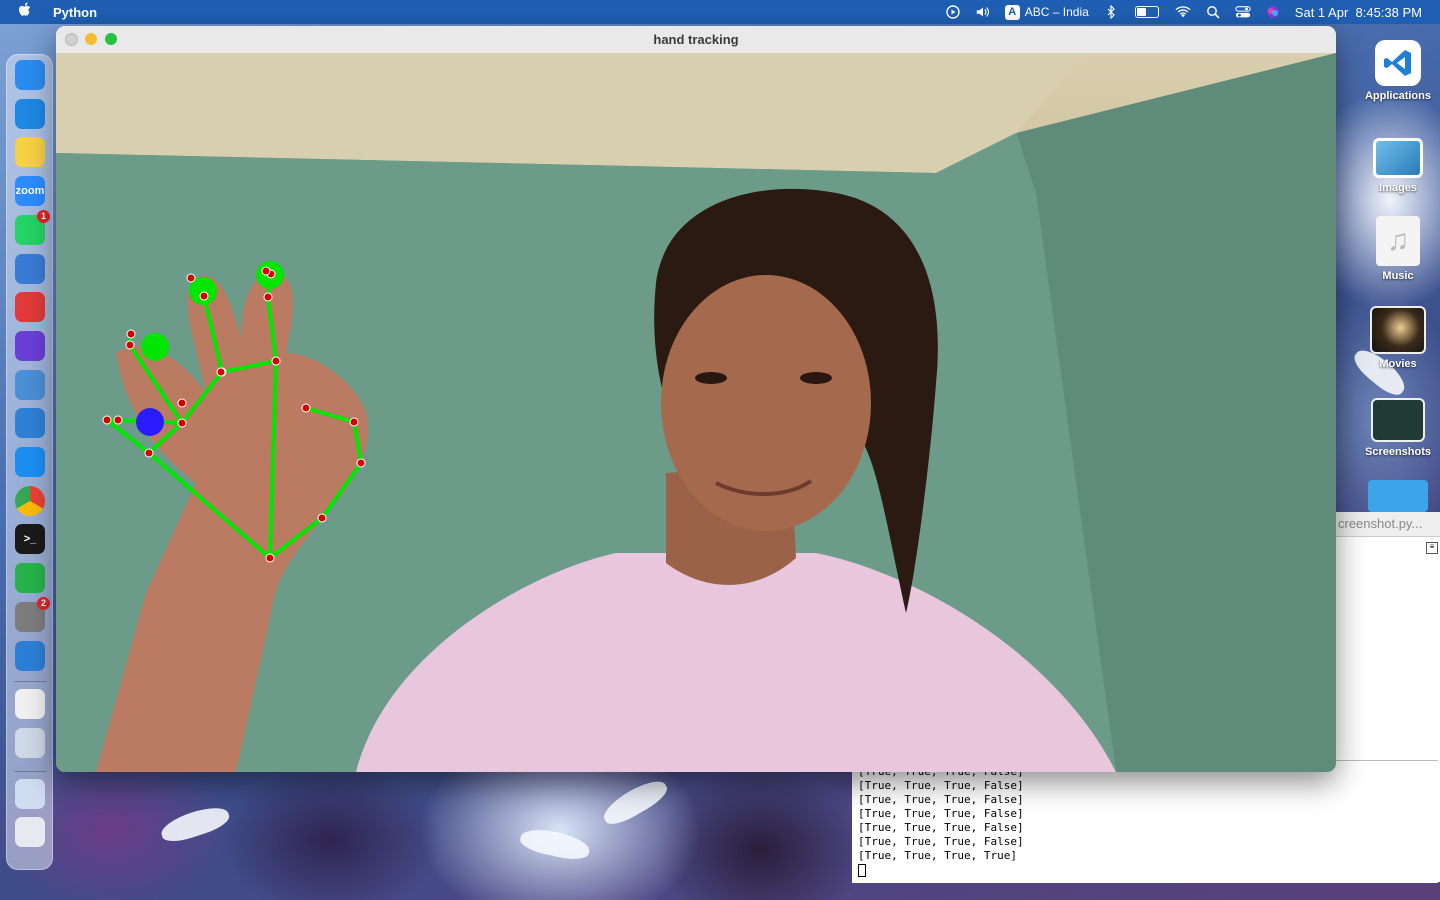 This screenshot has height=900, width=1440. Describe the element at coordinates (30, 423) in the screenshot. I see `dock-vscode-icon` at that location.